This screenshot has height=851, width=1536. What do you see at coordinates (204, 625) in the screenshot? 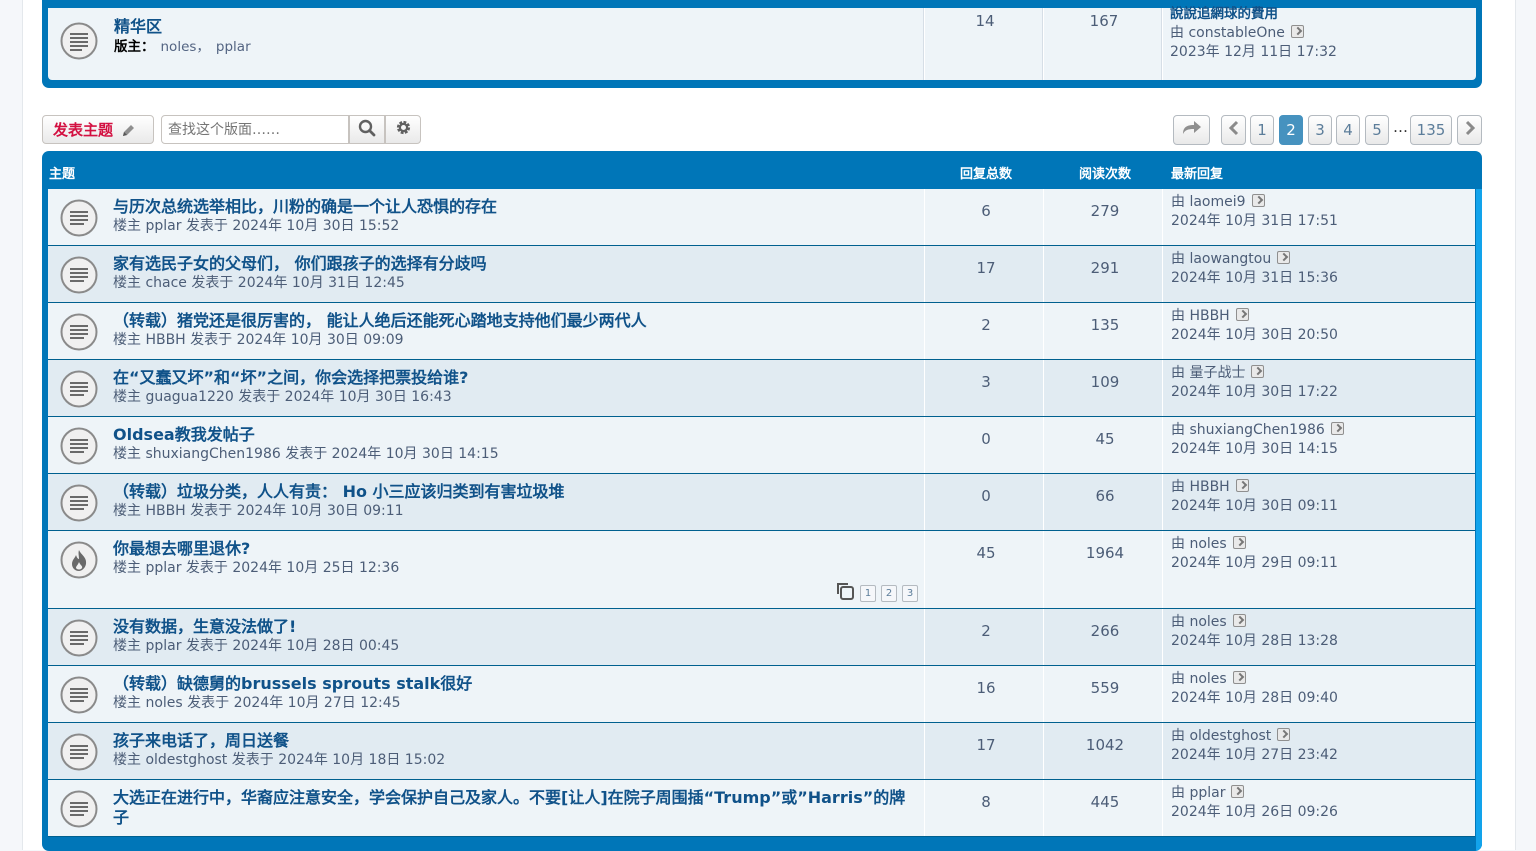
I see `topic-title-link: 没有数据，生意没法做了!` at bounding box center [204, 625].